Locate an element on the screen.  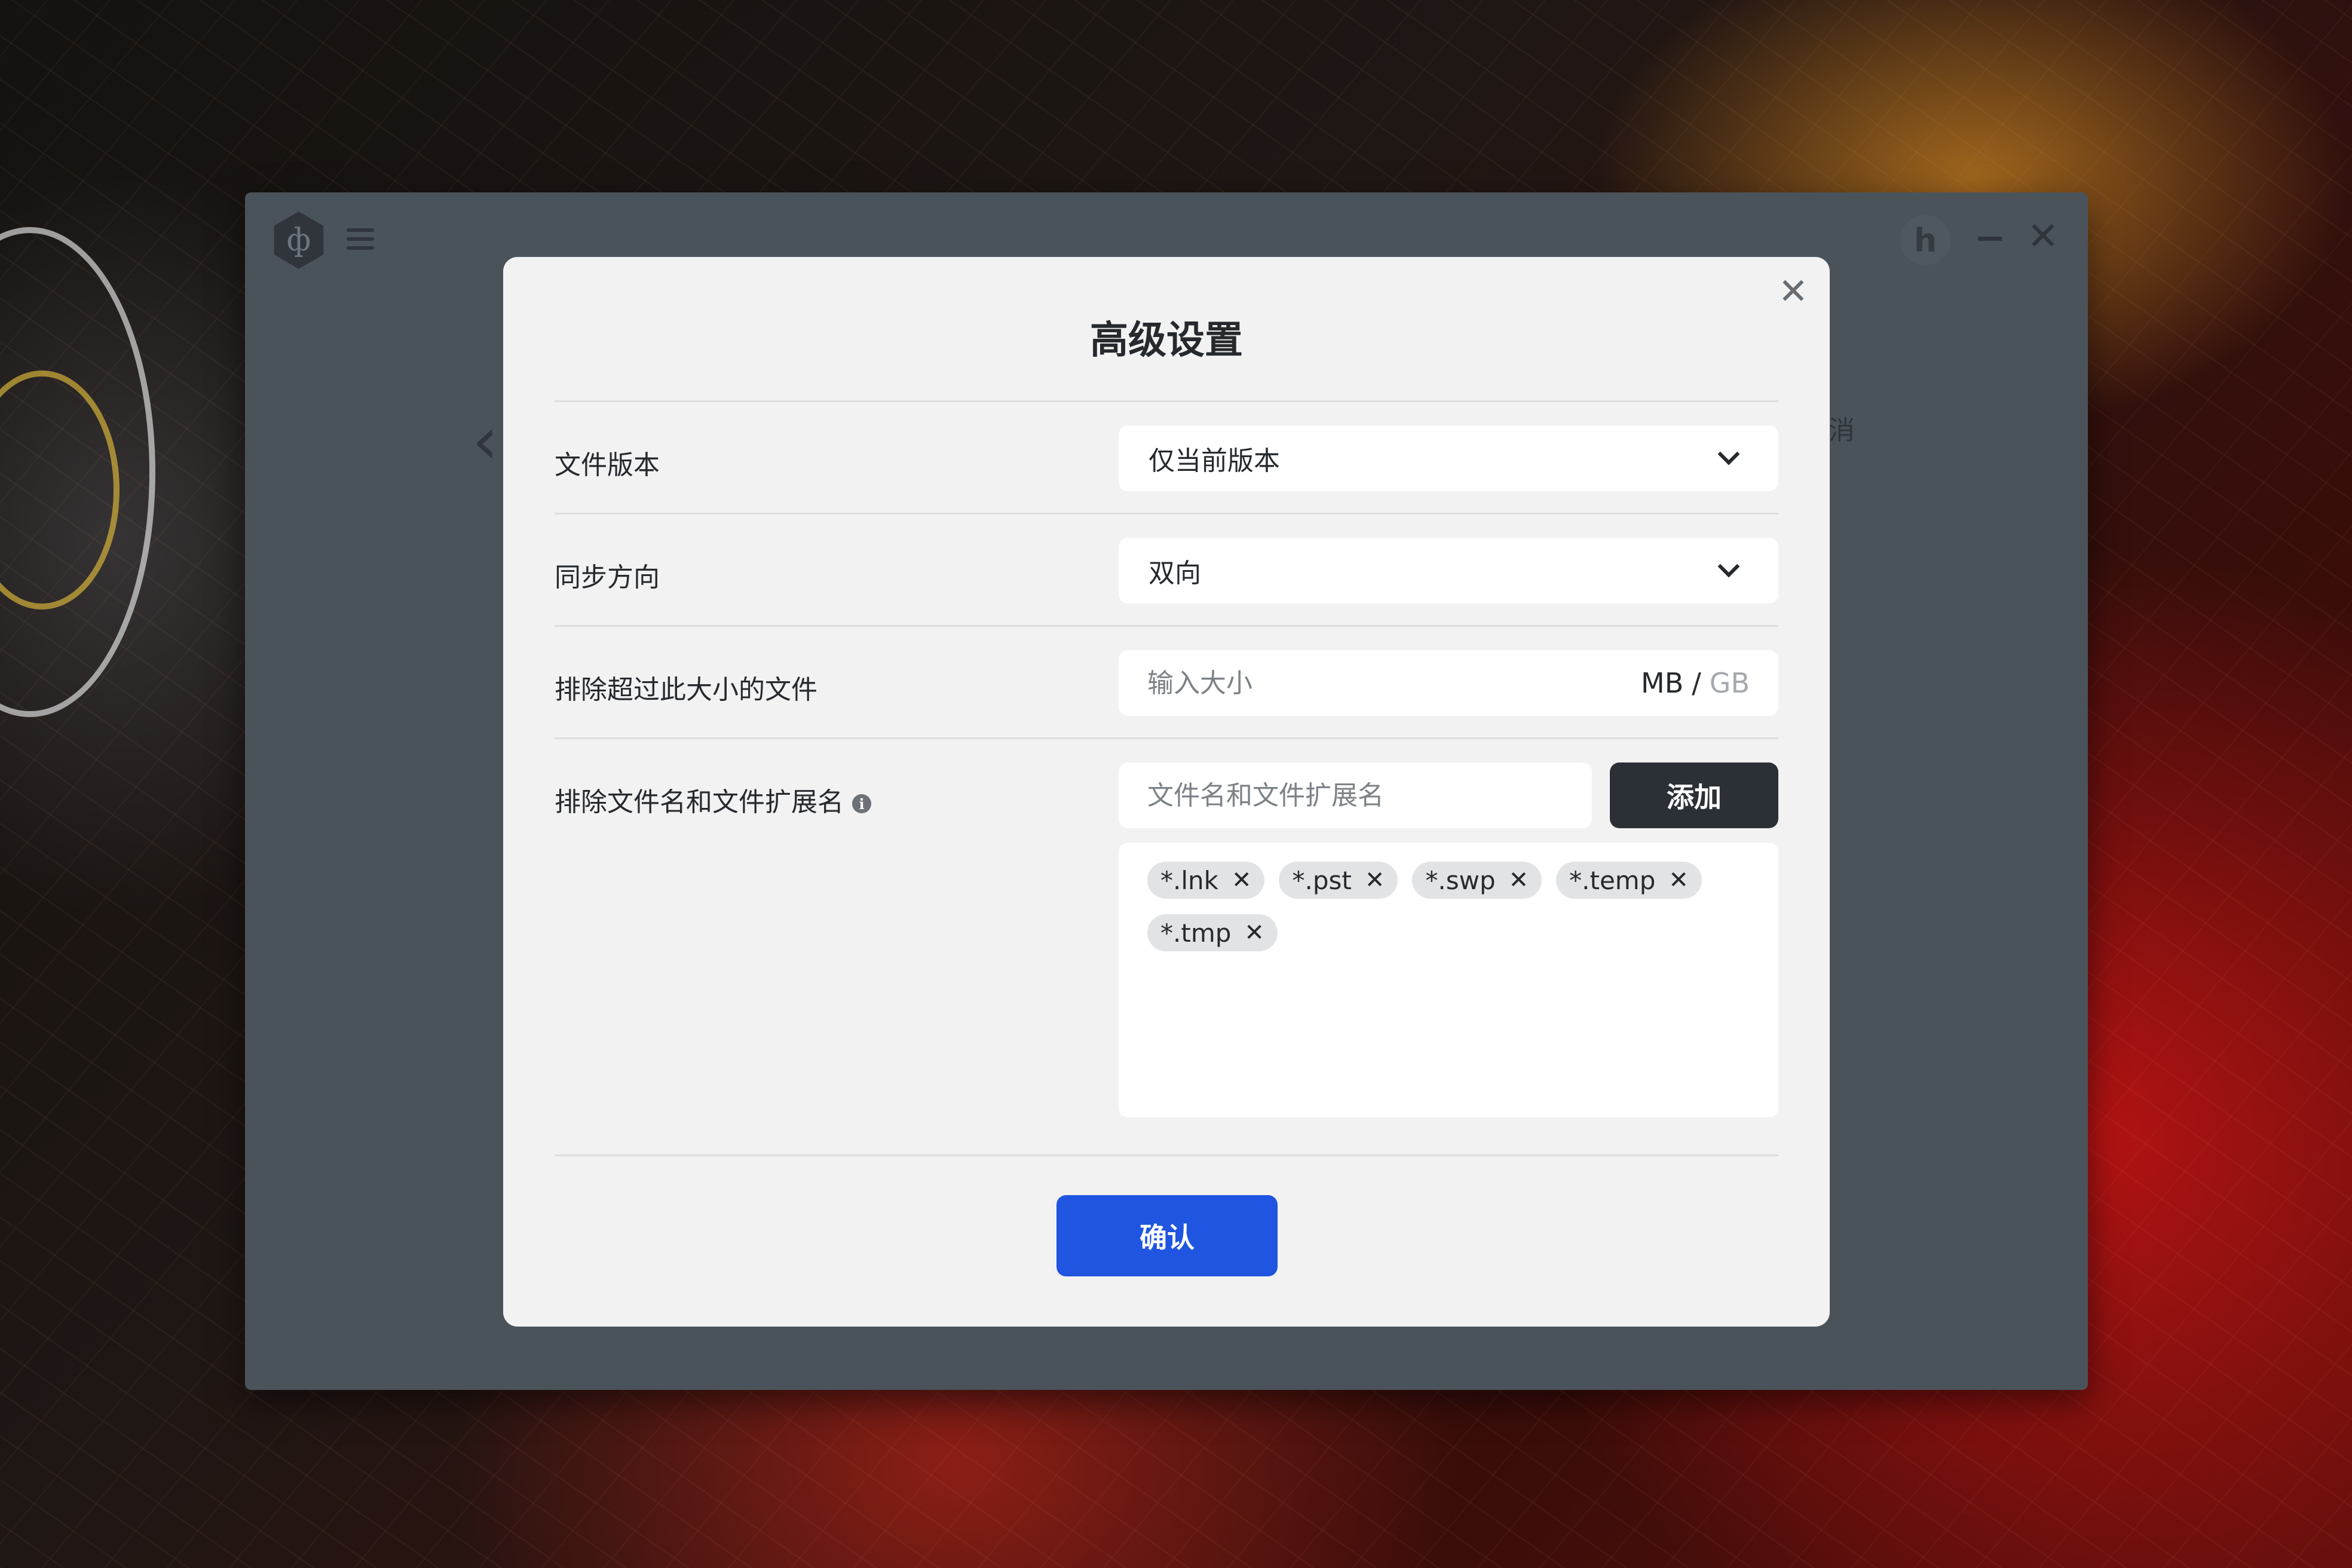
excluded-tag: *.swp ✕ is located at coordinates (1477, 880).